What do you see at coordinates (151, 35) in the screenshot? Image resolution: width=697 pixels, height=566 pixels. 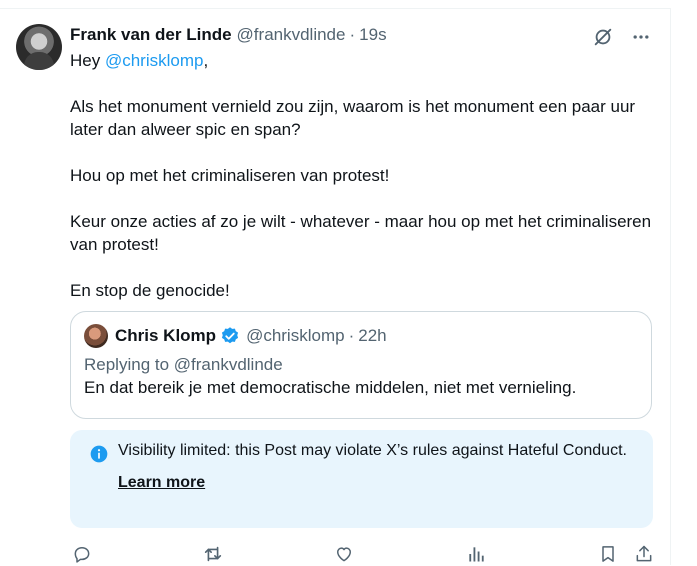 I see `author-name: Frank van der Linde` at bounding box center [151, 35].